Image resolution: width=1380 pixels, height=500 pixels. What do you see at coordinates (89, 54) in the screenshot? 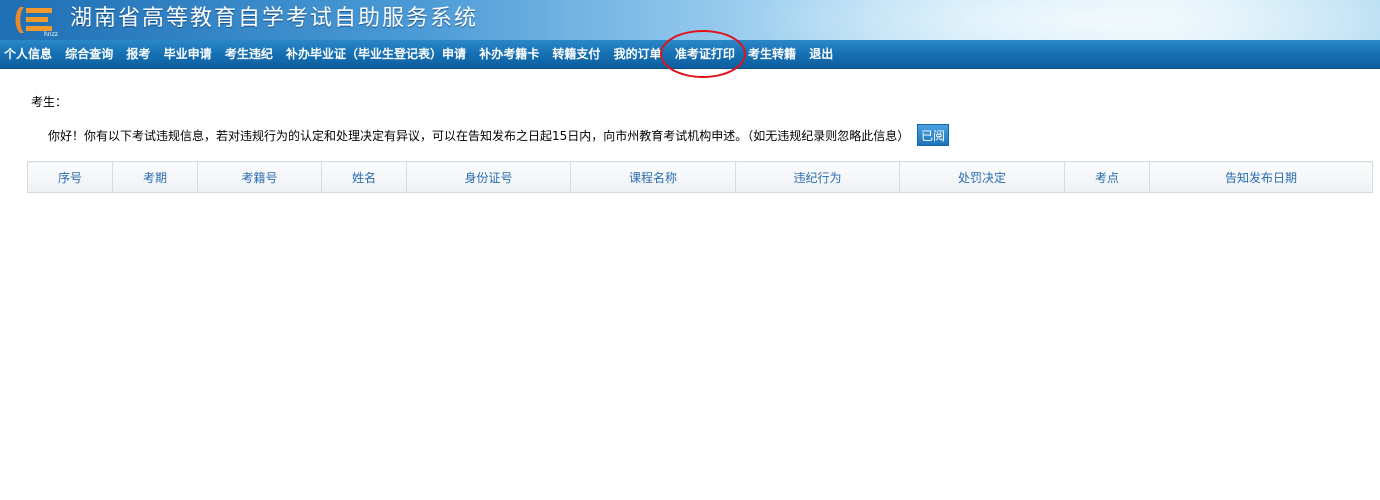
I see `nav-item-comprehensive-query: 综合查询` at bounding box center [89, 54].